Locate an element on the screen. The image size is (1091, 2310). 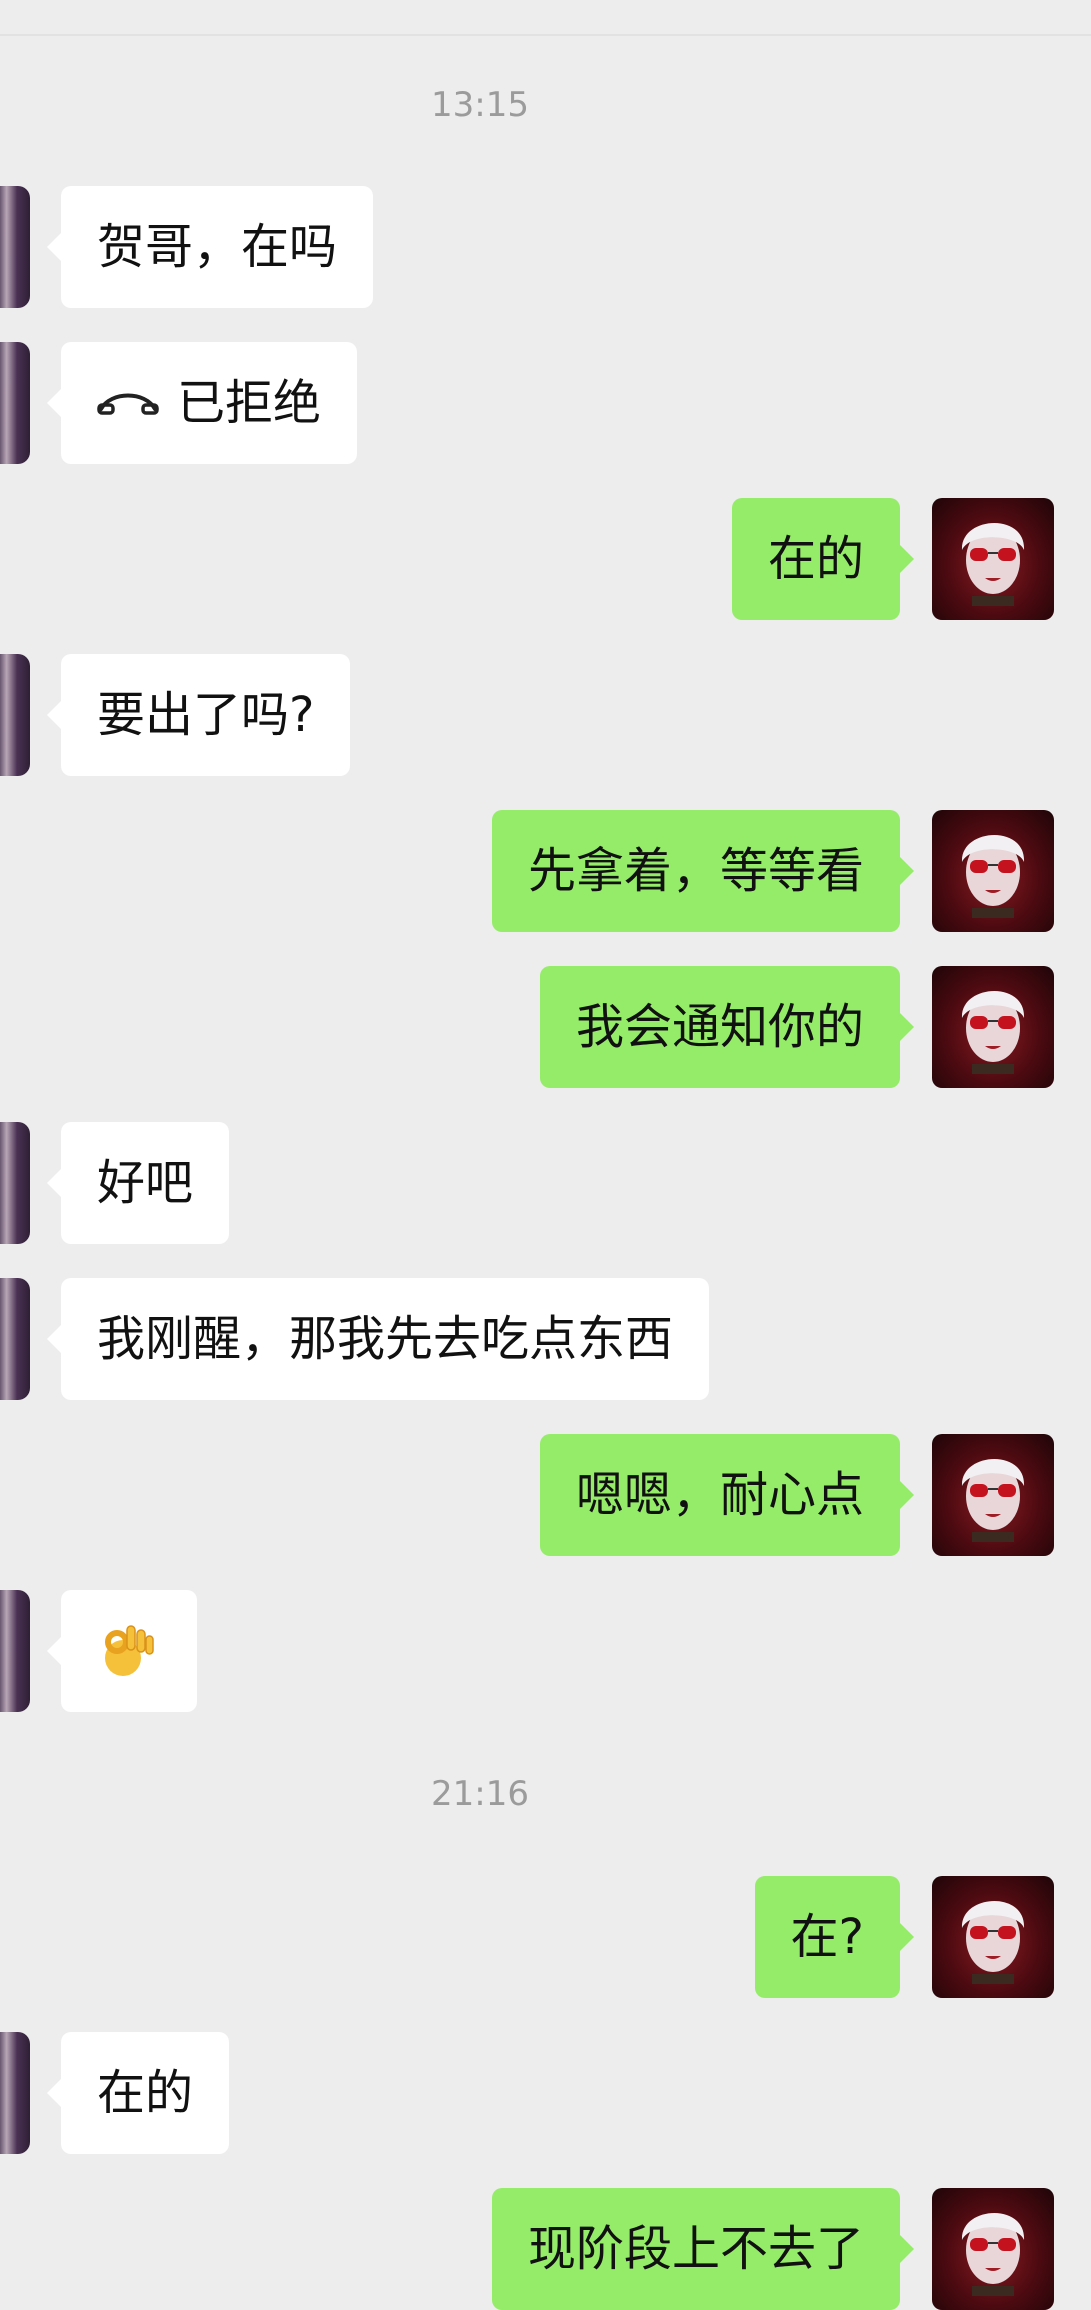
message-bubble-outgoing: 在的 is located at coordinates (823, 559).